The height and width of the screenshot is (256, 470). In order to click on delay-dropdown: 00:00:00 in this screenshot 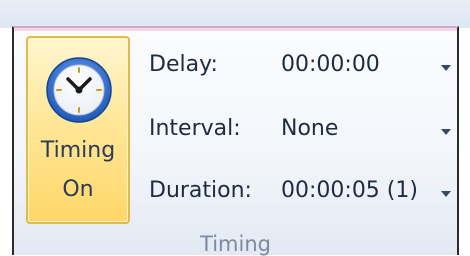, I will do `click(330, 64)`.